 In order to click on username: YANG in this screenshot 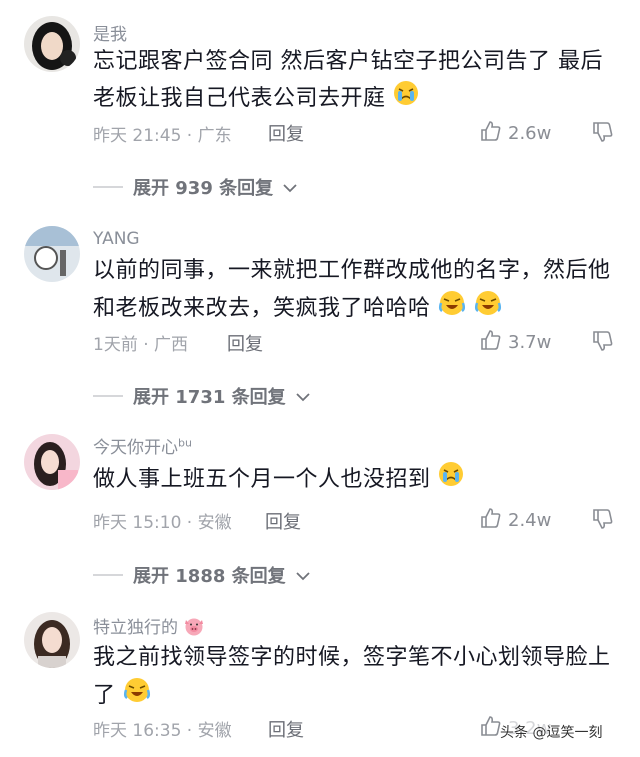, I will do `click(116, 239)`.